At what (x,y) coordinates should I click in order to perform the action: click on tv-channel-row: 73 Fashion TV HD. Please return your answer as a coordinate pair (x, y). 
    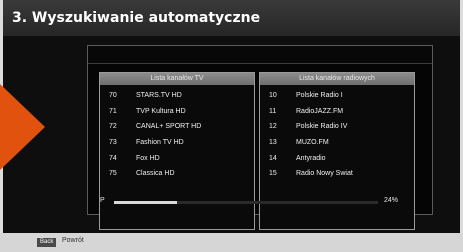
    Looking at the image, I should click on (177, 143).